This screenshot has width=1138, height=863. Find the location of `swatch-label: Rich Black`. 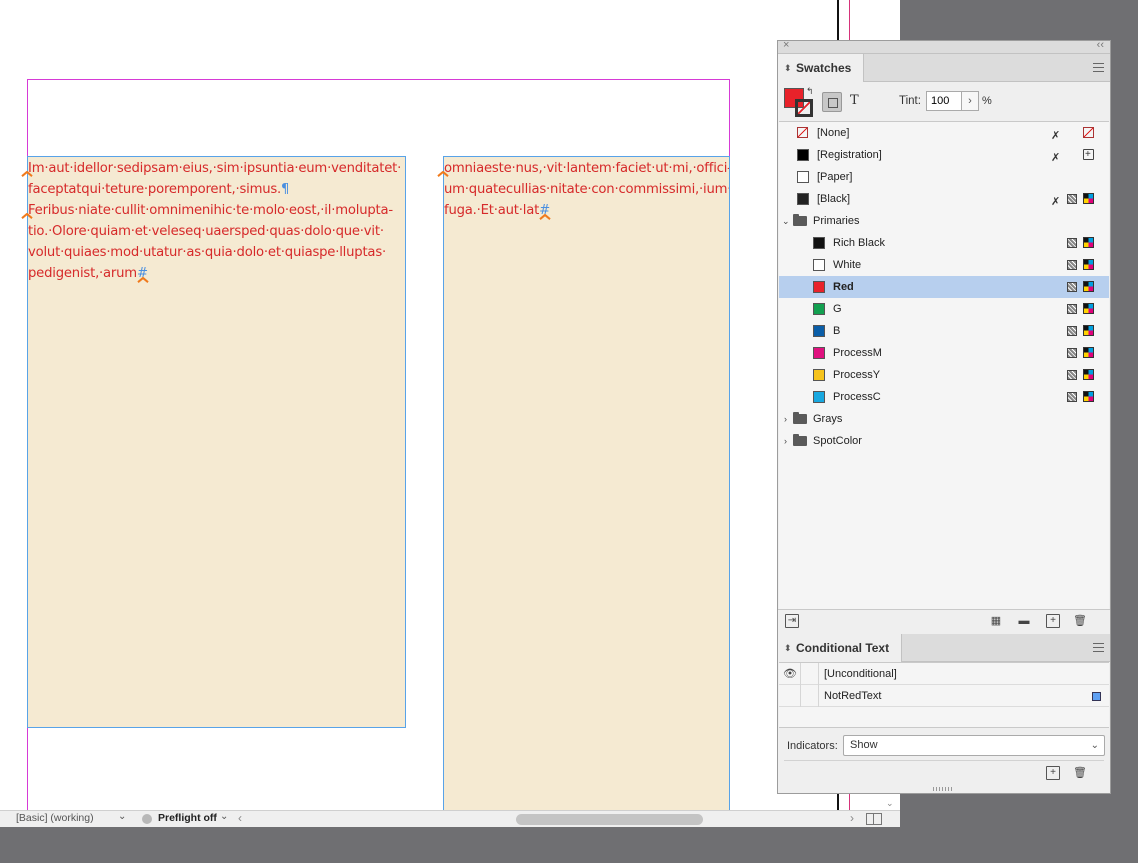

swatch-label: Rich Black is located at coordinates (859, 243).